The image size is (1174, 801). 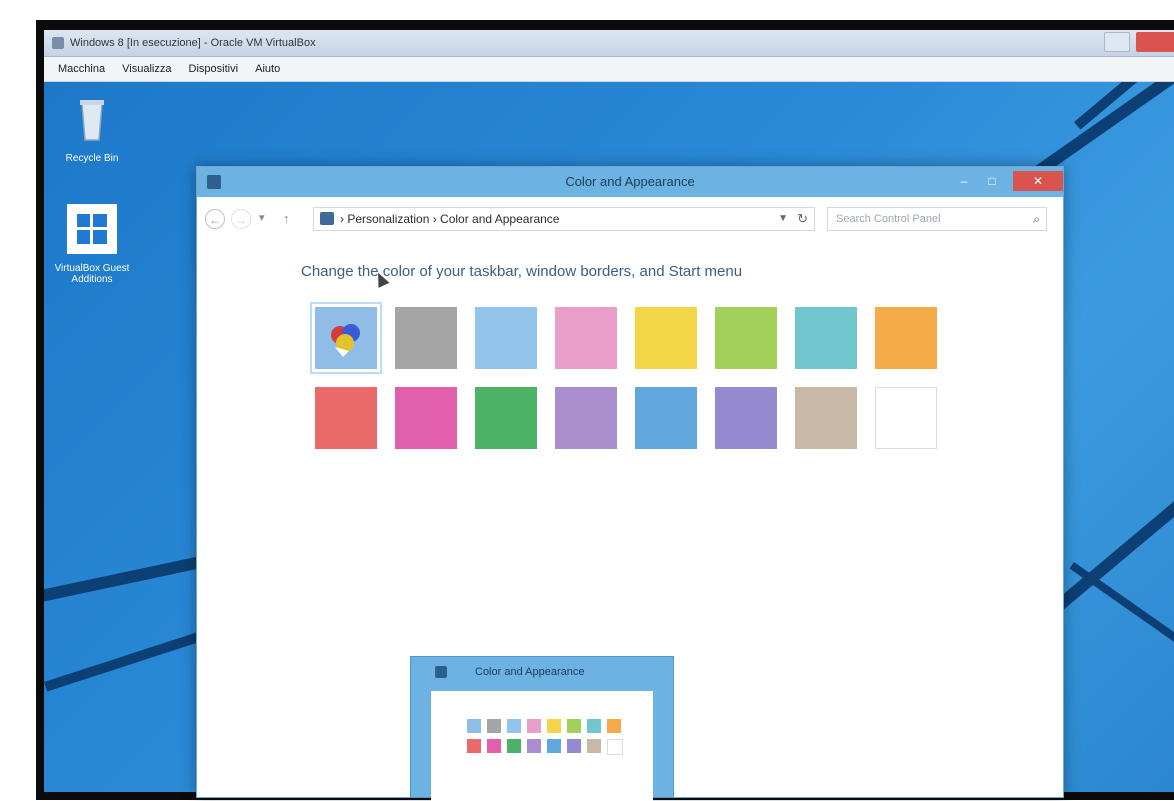 I want to click on thumbnail-swatch-green, so click(x=514, y=746).